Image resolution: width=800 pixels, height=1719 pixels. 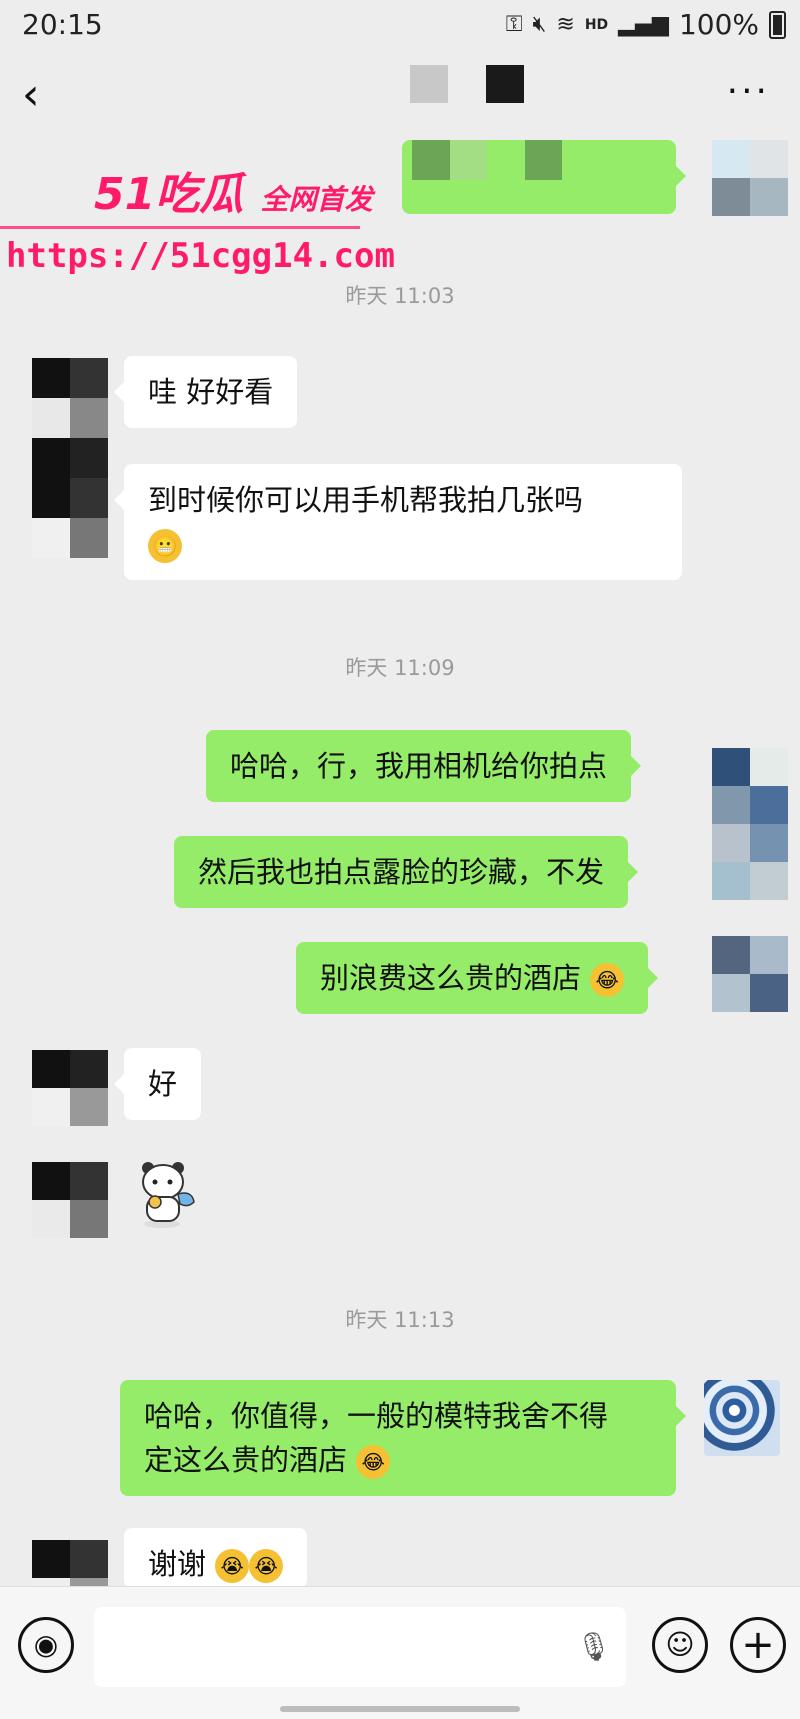 I want to click on watermark-brand-number: 51, so click(x=125, y=194).